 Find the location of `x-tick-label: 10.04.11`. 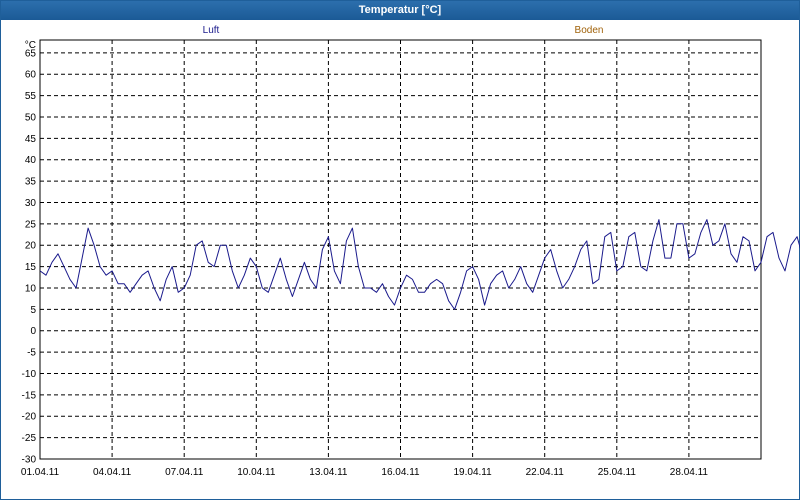

x-tick-label: 10.04.11 is located at coordinates (256, 472).